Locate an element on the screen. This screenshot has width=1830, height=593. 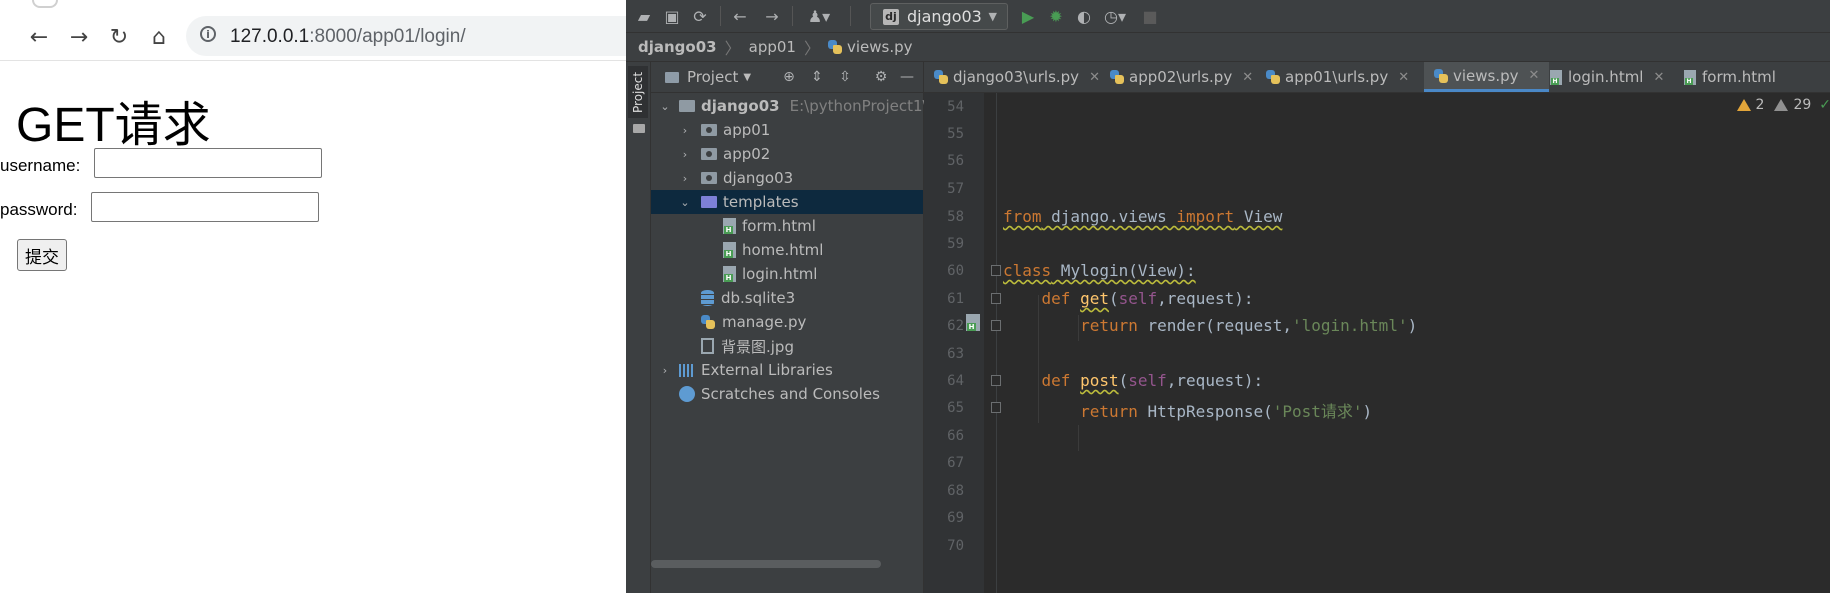
project-view-select: Project is located at coordinates (712, 77).